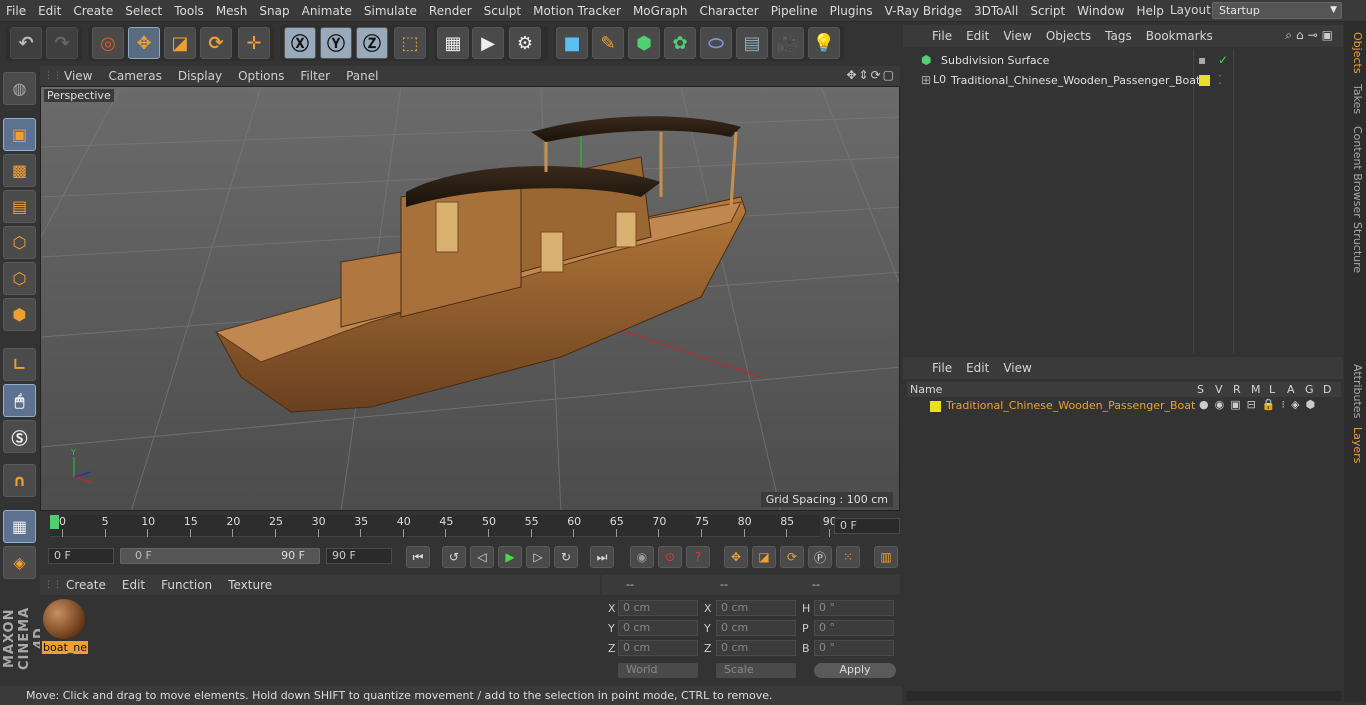 The image size is (1366, 705). Describe the element at coordinates (660, 11) in the screenshot. I see `menu-mograph: MoGraph` at that location.